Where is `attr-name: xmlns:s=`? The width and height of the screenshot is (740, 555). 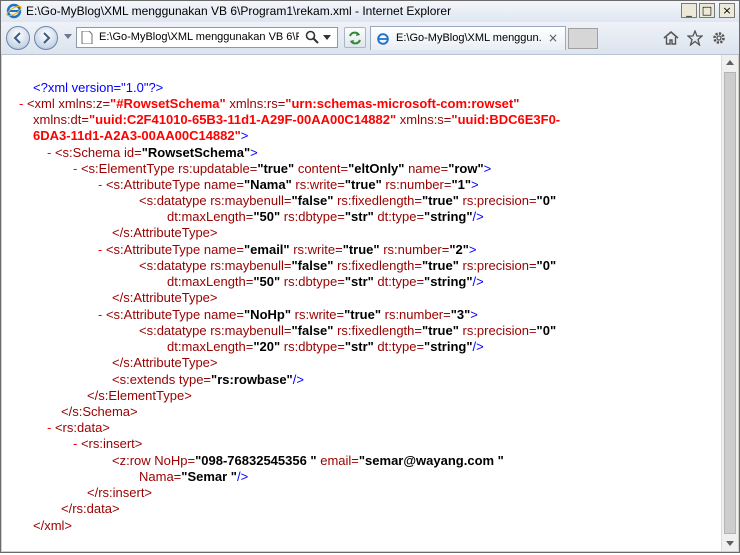 attr-name: xmlns:s= is located at coordinates (424, 119).